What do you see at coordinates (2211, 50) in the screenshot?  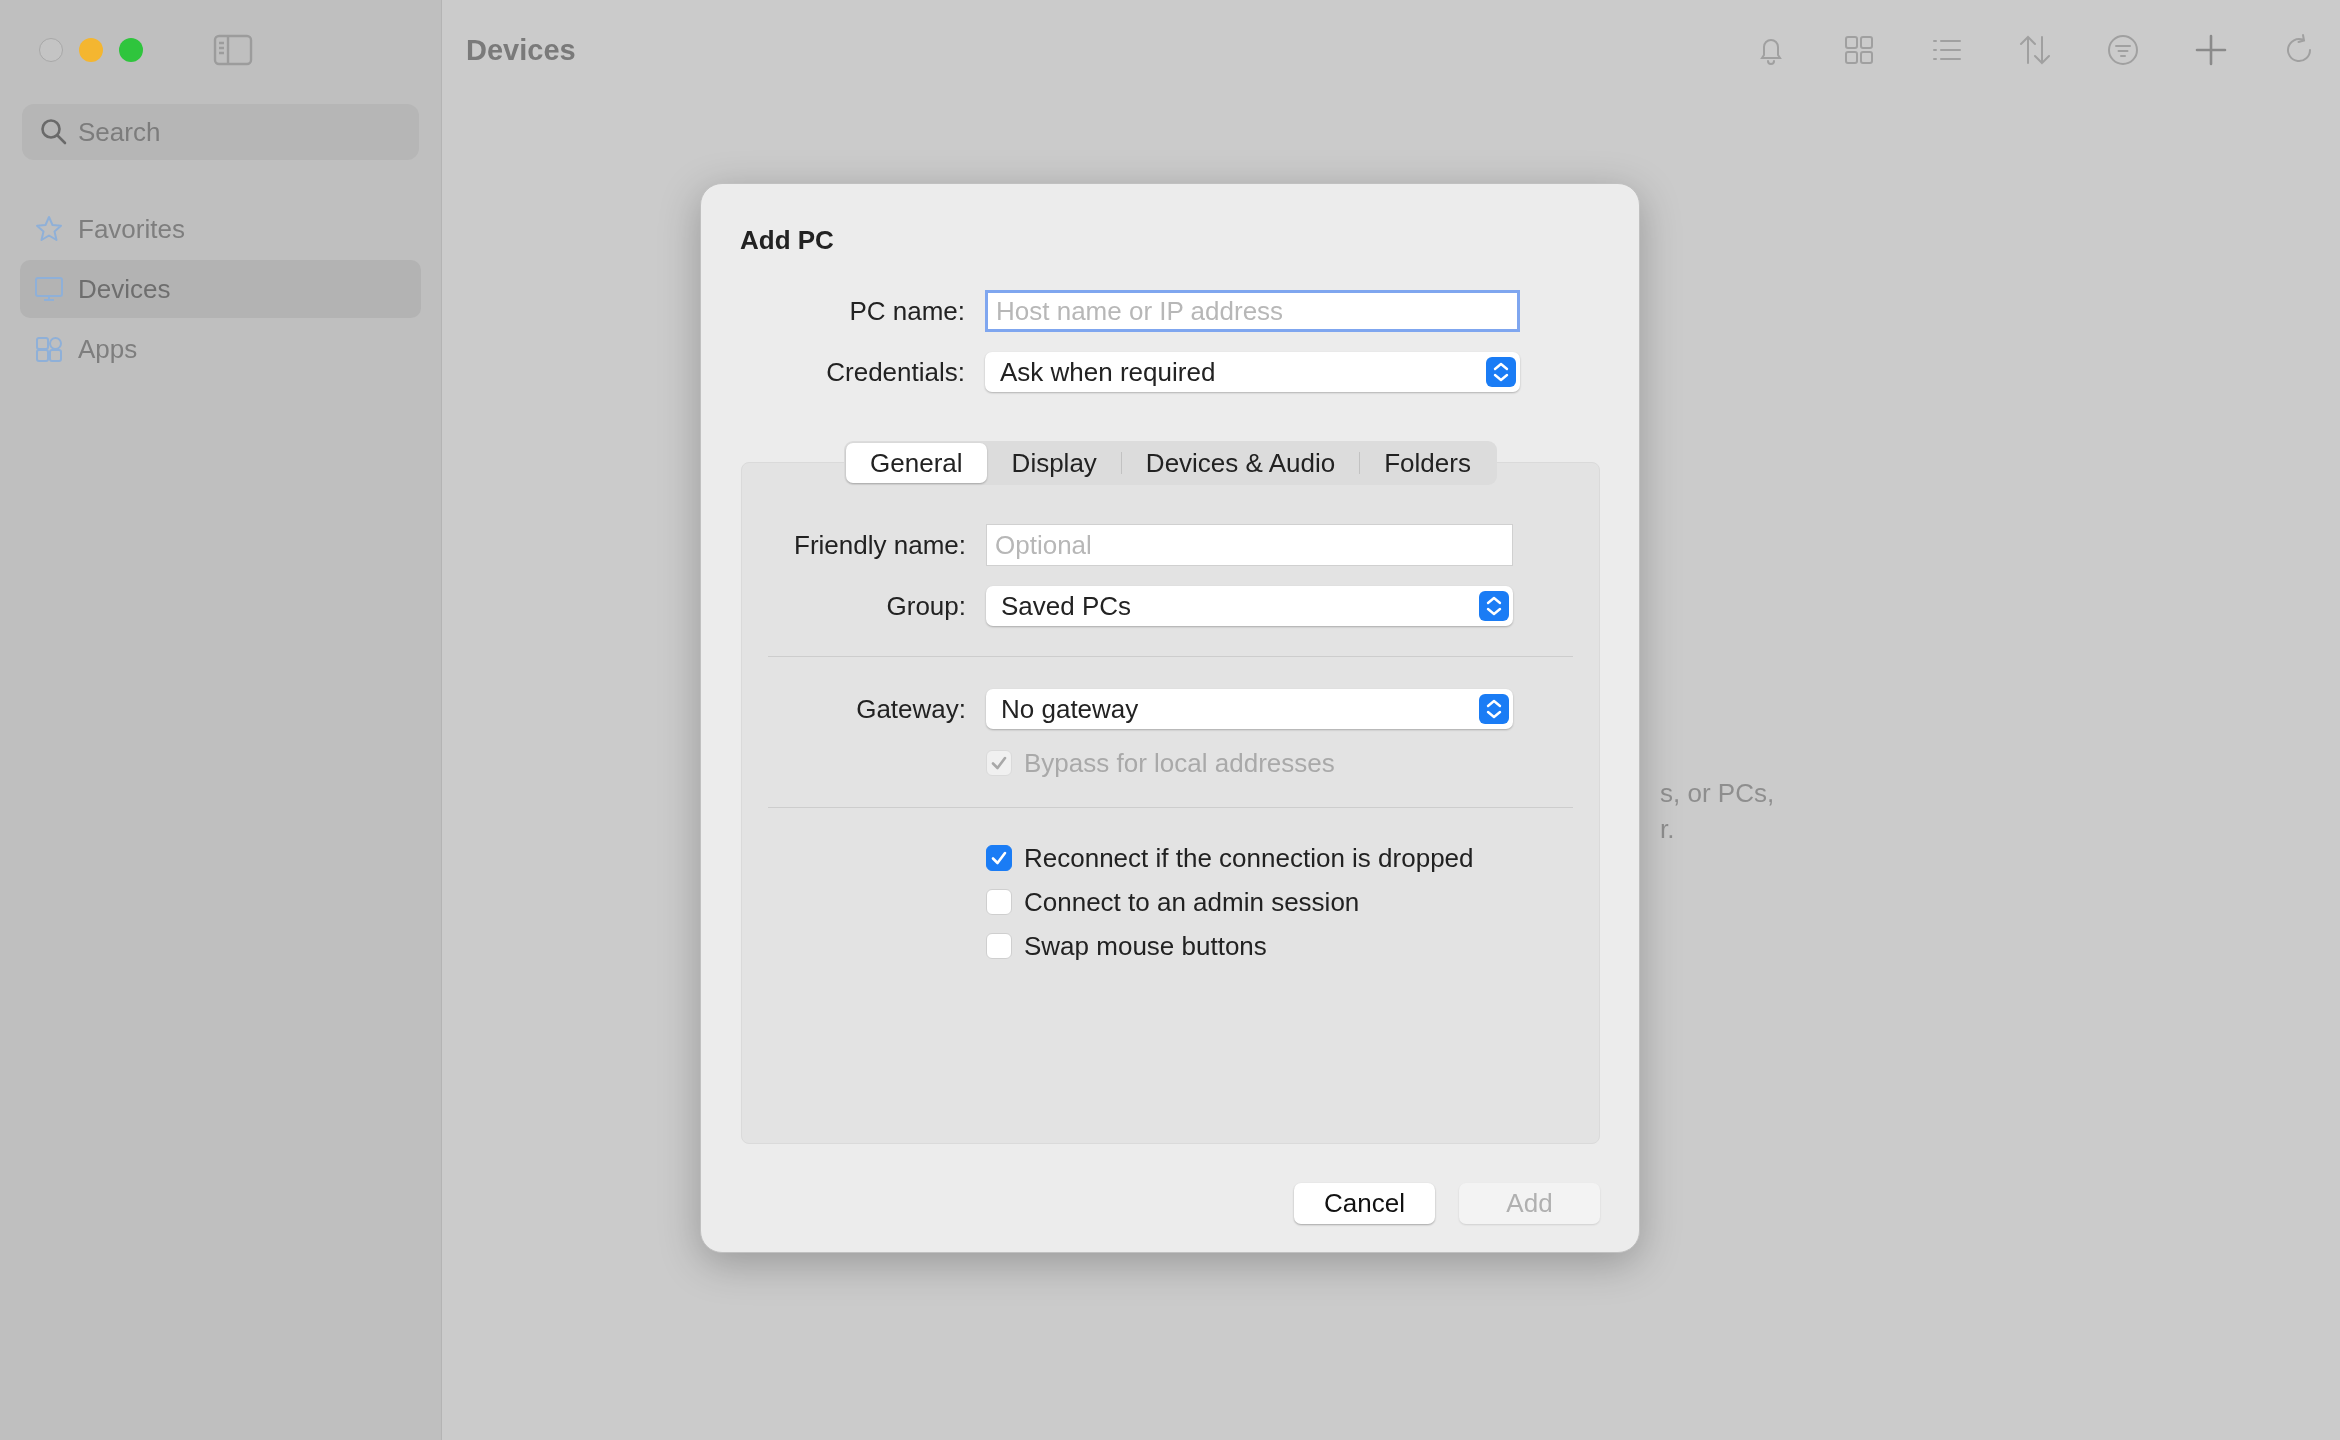 I see `plus-icon` at bounding box center [2211, 50].